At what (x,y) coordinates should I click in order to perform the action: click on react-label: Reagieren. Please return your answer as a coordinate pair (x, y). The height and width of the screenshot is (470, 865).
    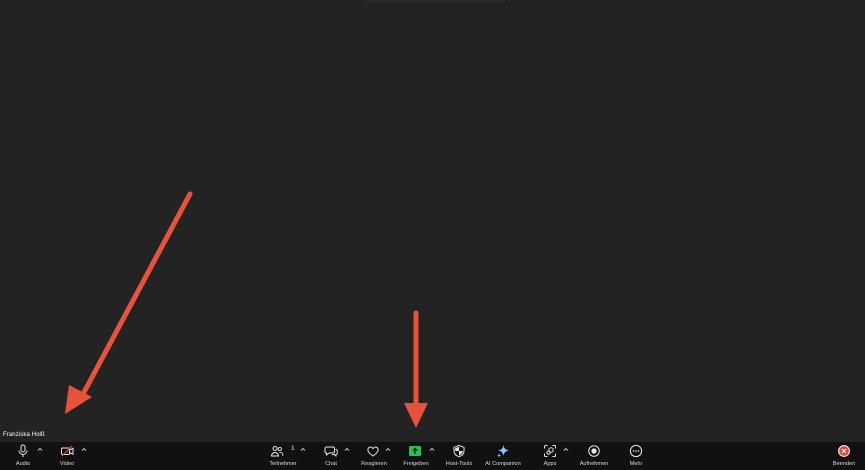
    Looking at the image, I should click on (374, 464).